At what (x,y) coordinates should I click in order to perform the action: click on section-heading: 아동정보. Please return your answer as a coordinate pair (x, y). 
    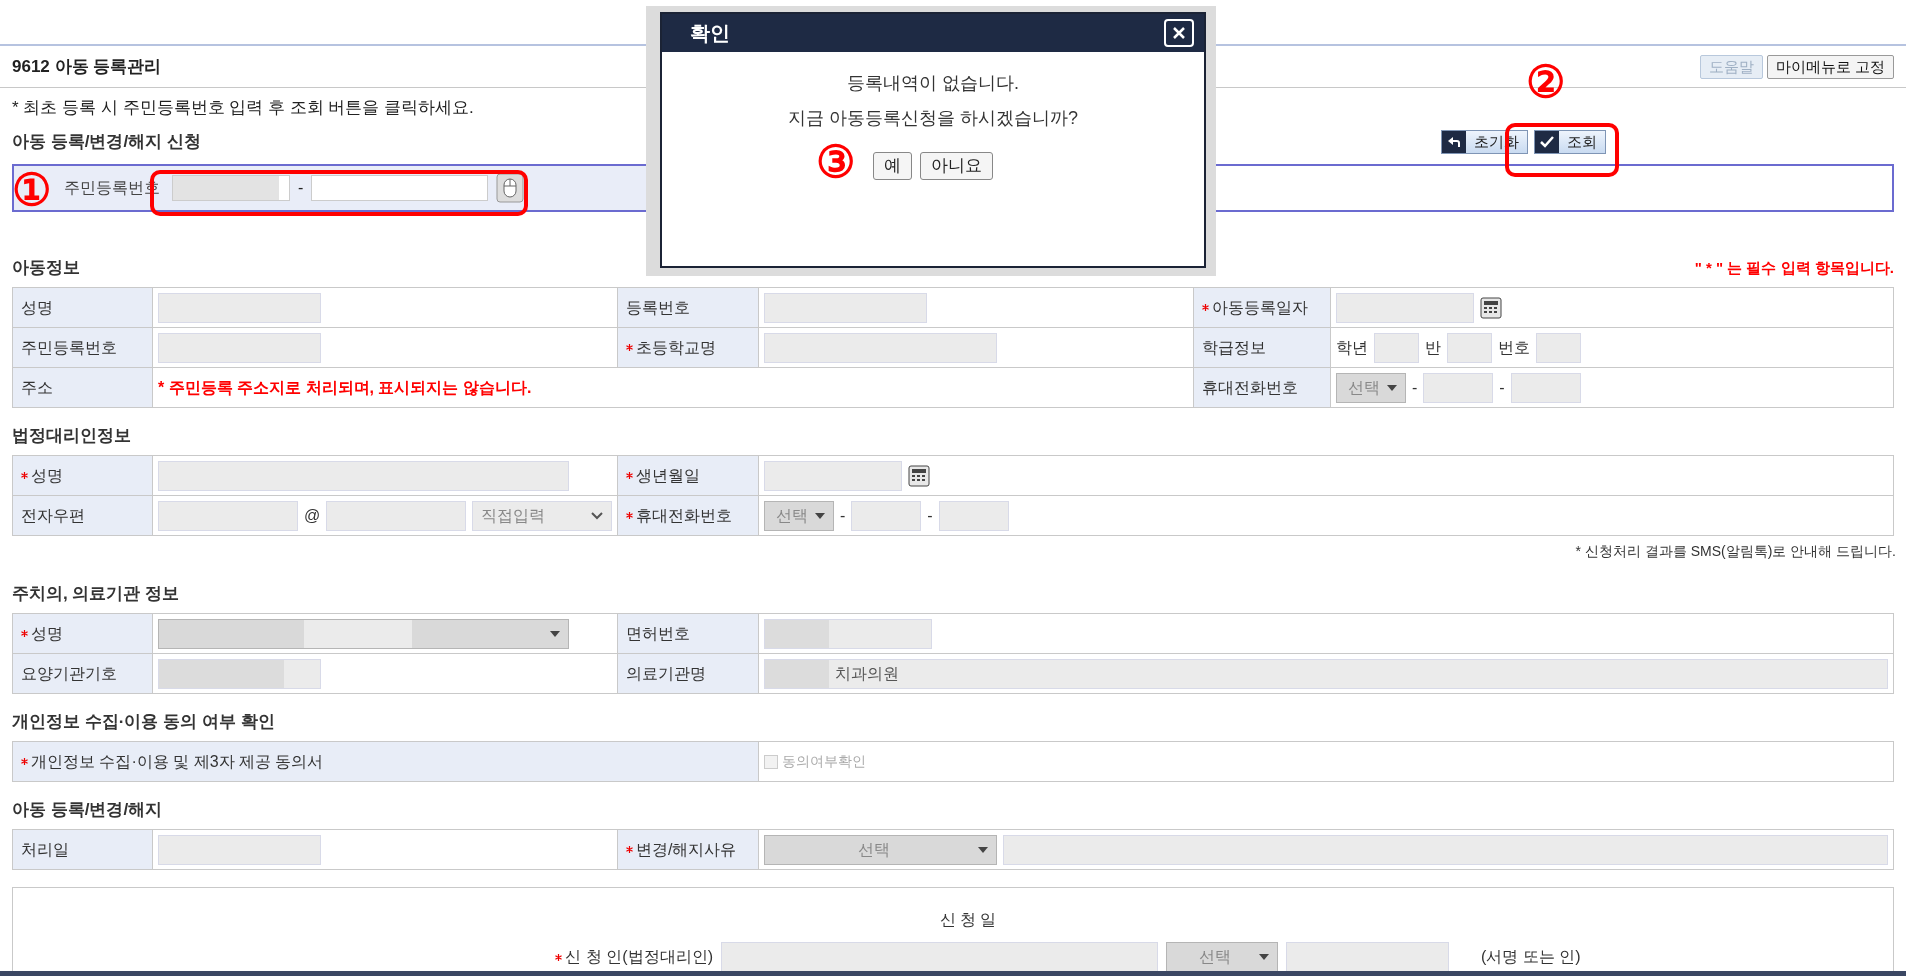
    Looking at the image, I should click on (46, 268).